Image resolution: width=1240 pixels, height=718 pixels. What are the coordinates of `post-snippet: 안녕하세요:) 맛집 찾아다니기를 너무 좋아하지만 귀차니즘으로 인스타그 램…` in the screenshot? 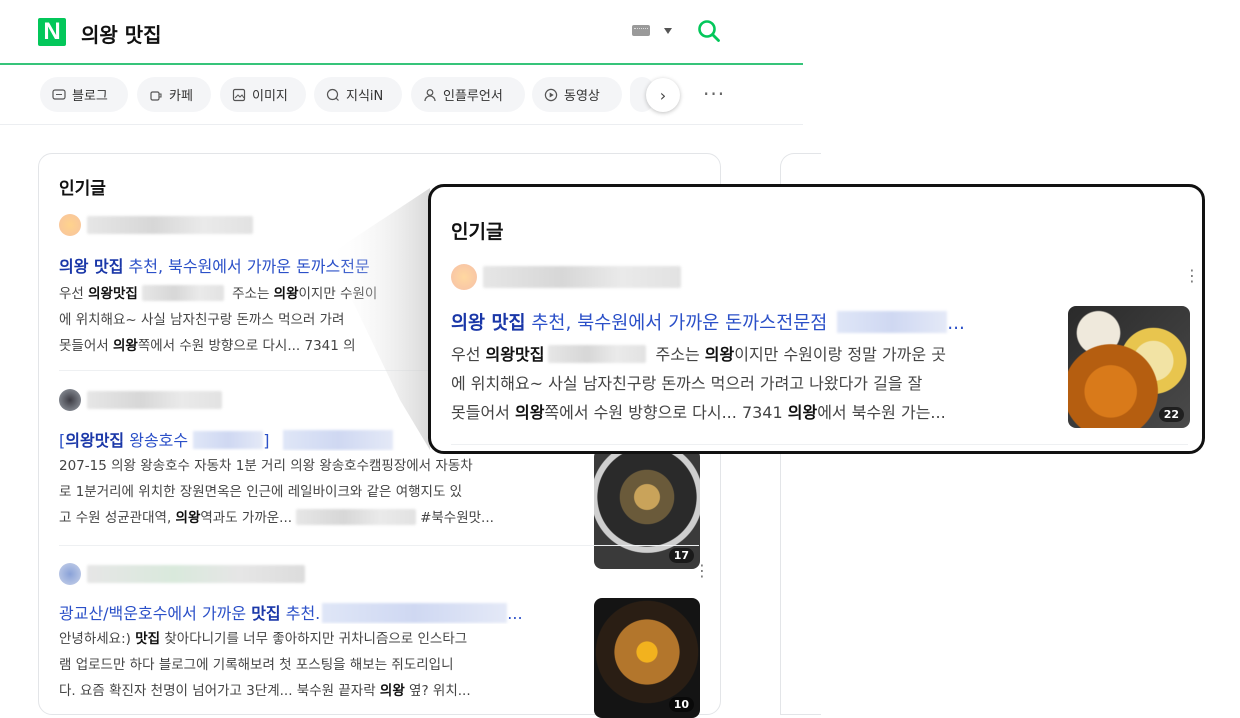 It's located at (265, 665).